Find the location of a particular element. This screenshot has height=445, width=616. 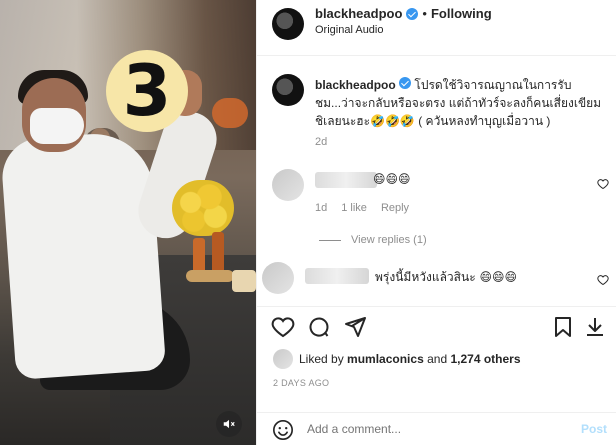

offering-cake is located at coordinates (244, 281).